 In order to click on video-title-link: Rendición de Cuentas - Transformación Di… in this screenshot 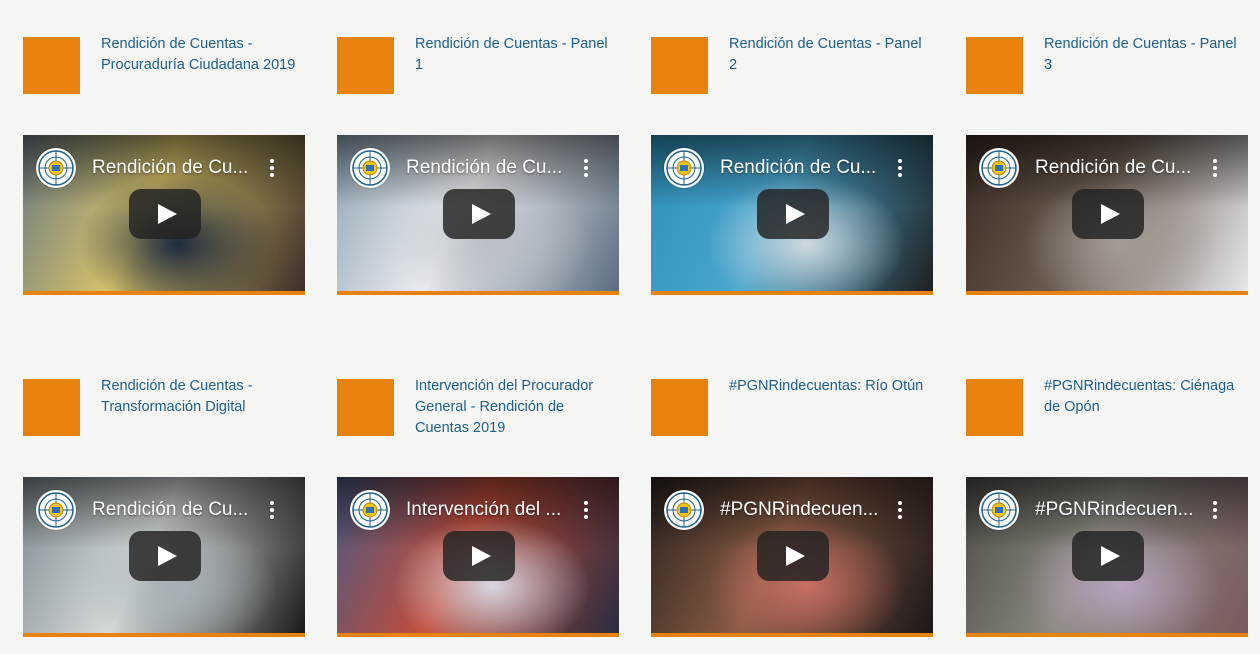, I will do `click(201, 397)`.